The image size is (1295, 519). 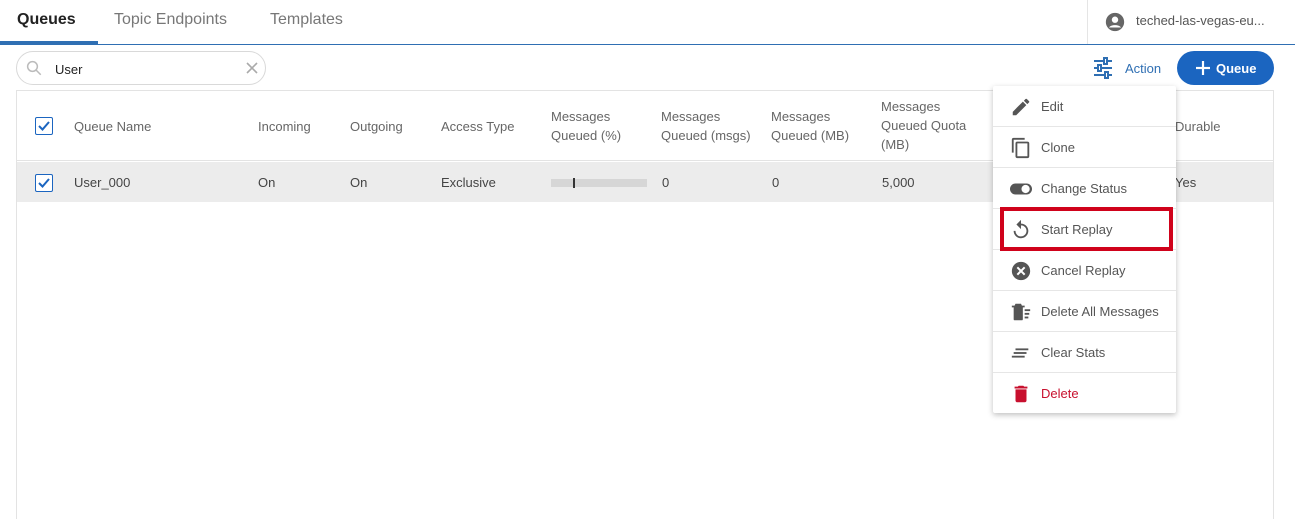 I want to click on row-checkbox, so click(x=44, y=183).